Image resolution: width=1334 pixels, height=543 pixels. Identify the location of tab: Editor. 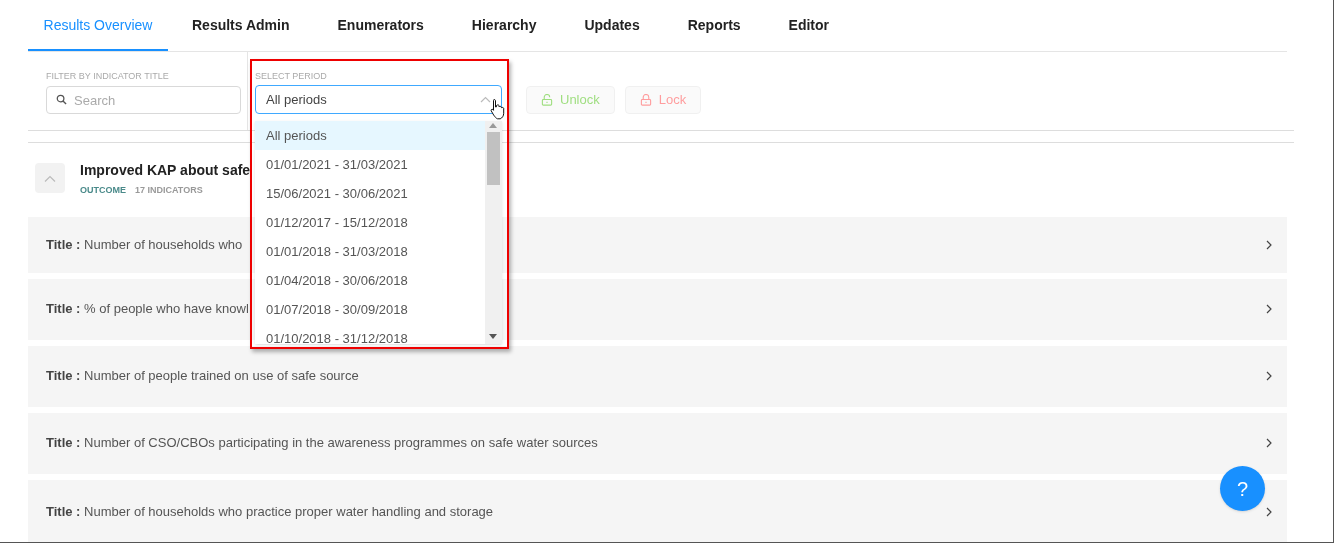
(809, 25).